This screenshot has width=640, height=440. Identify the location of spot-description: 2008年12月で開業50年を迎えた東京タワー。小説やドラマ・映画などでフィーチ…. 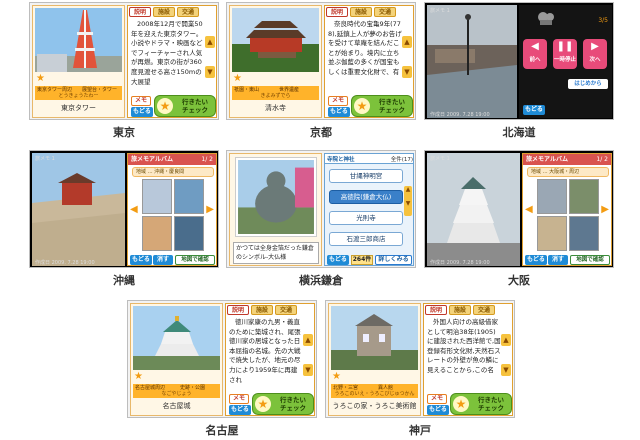
(167, 53).